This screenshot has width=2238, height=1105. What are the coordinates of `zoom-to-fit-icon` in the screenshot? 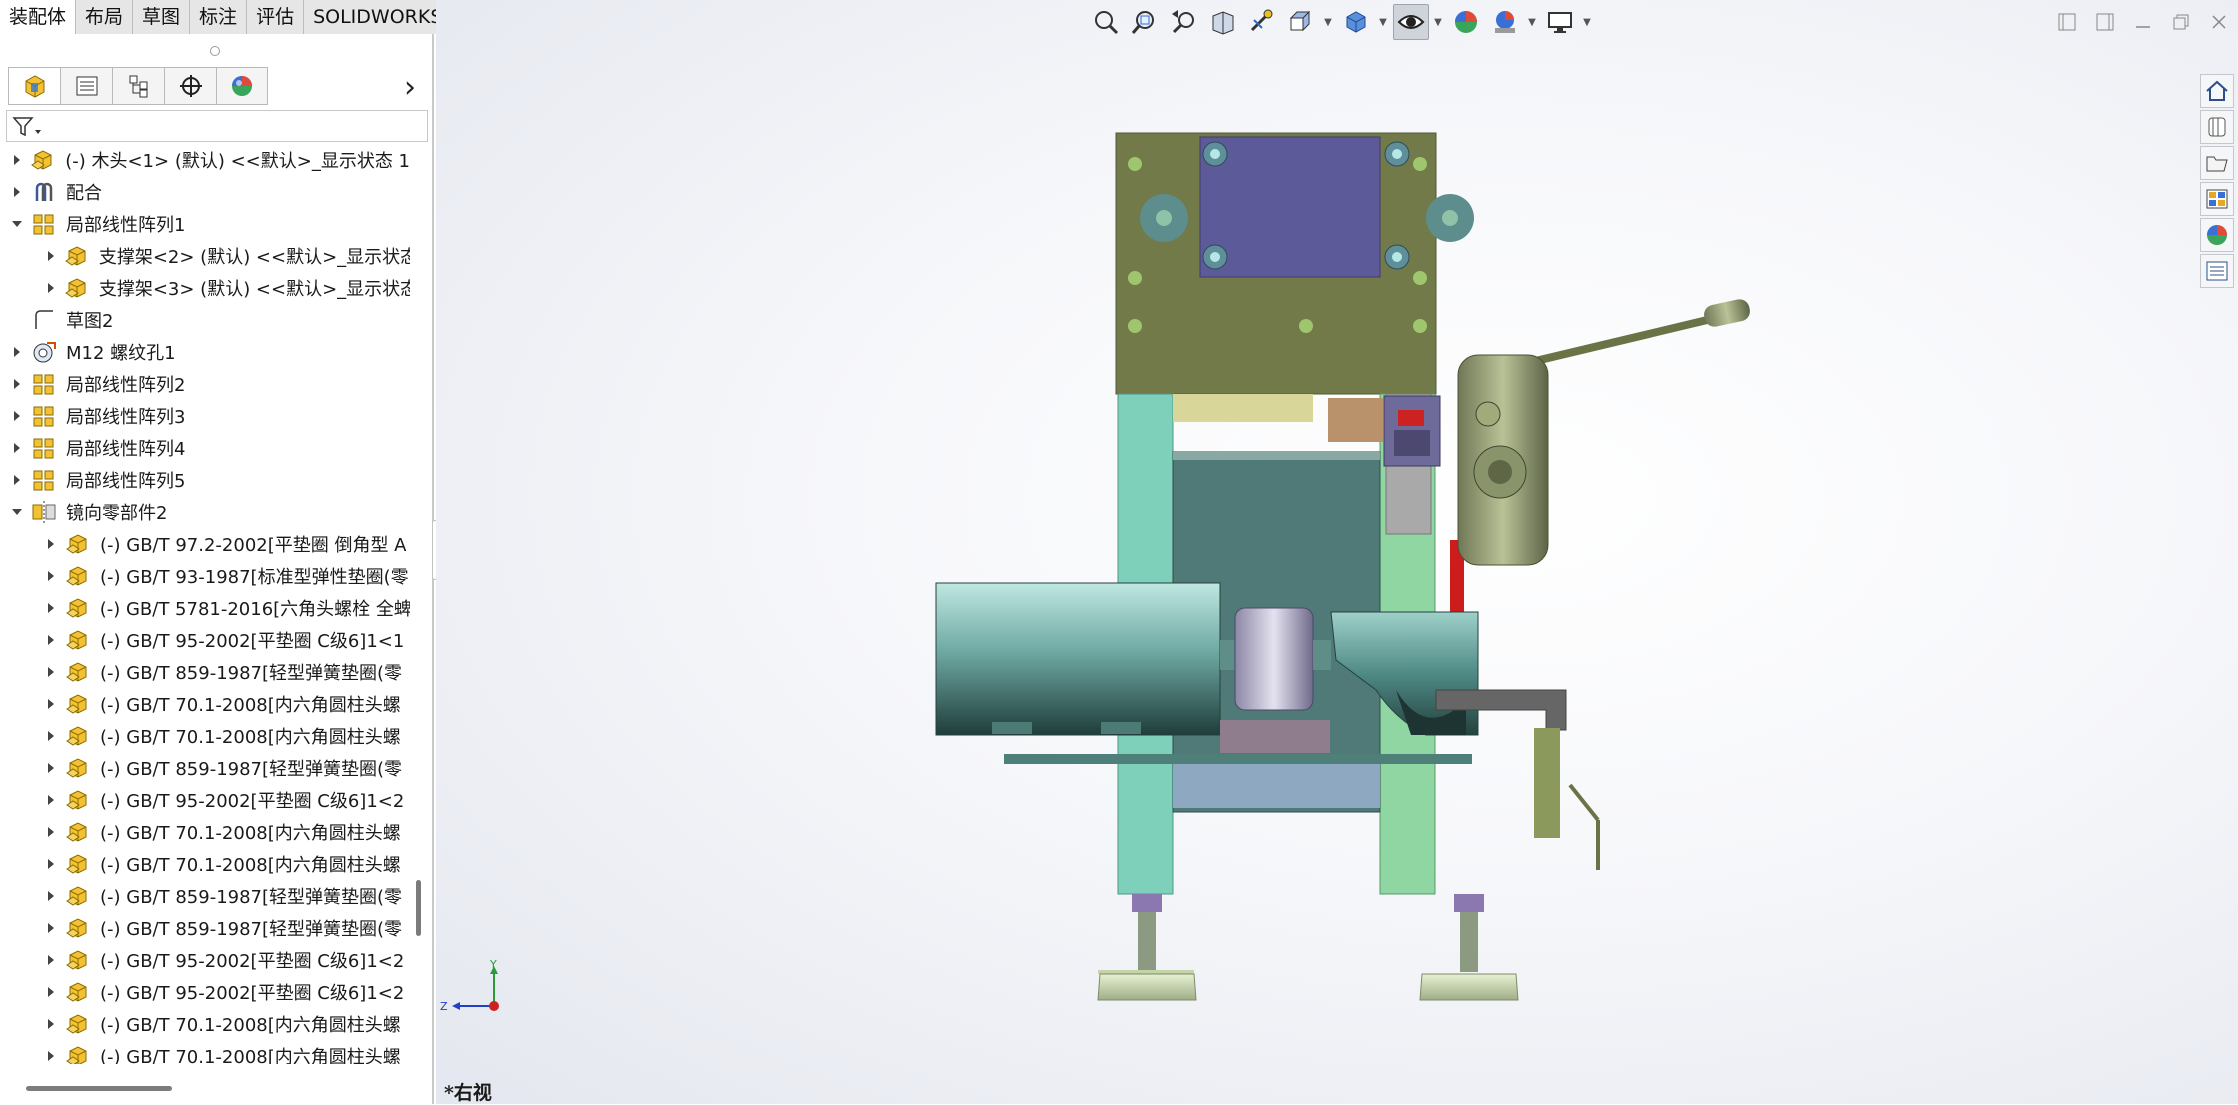 It's located at (1106, 22).